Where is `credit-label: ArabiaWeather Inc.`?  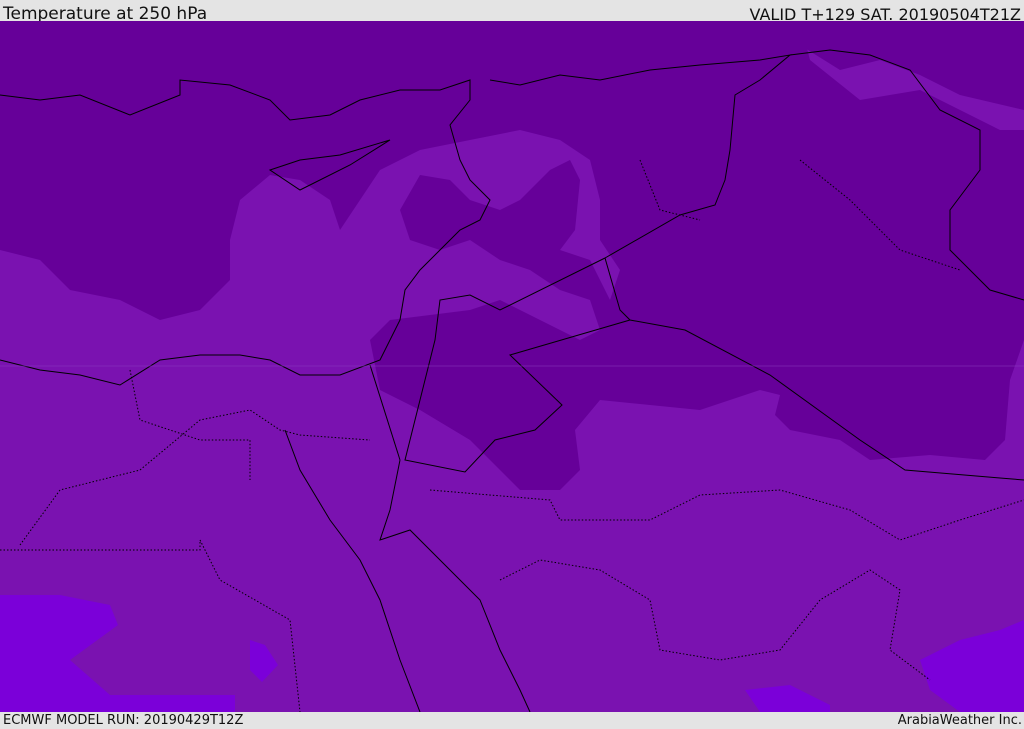
credit-label: ArabiaWeather Inc. is located at coordinates (959, 720).